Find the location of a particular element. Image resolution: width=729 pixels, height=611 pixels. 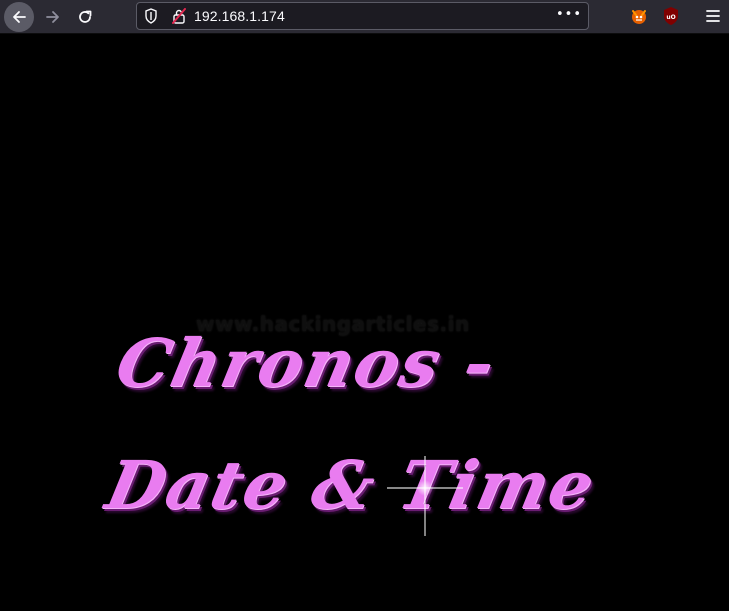

forward-button is located at coordinates (53, 17).